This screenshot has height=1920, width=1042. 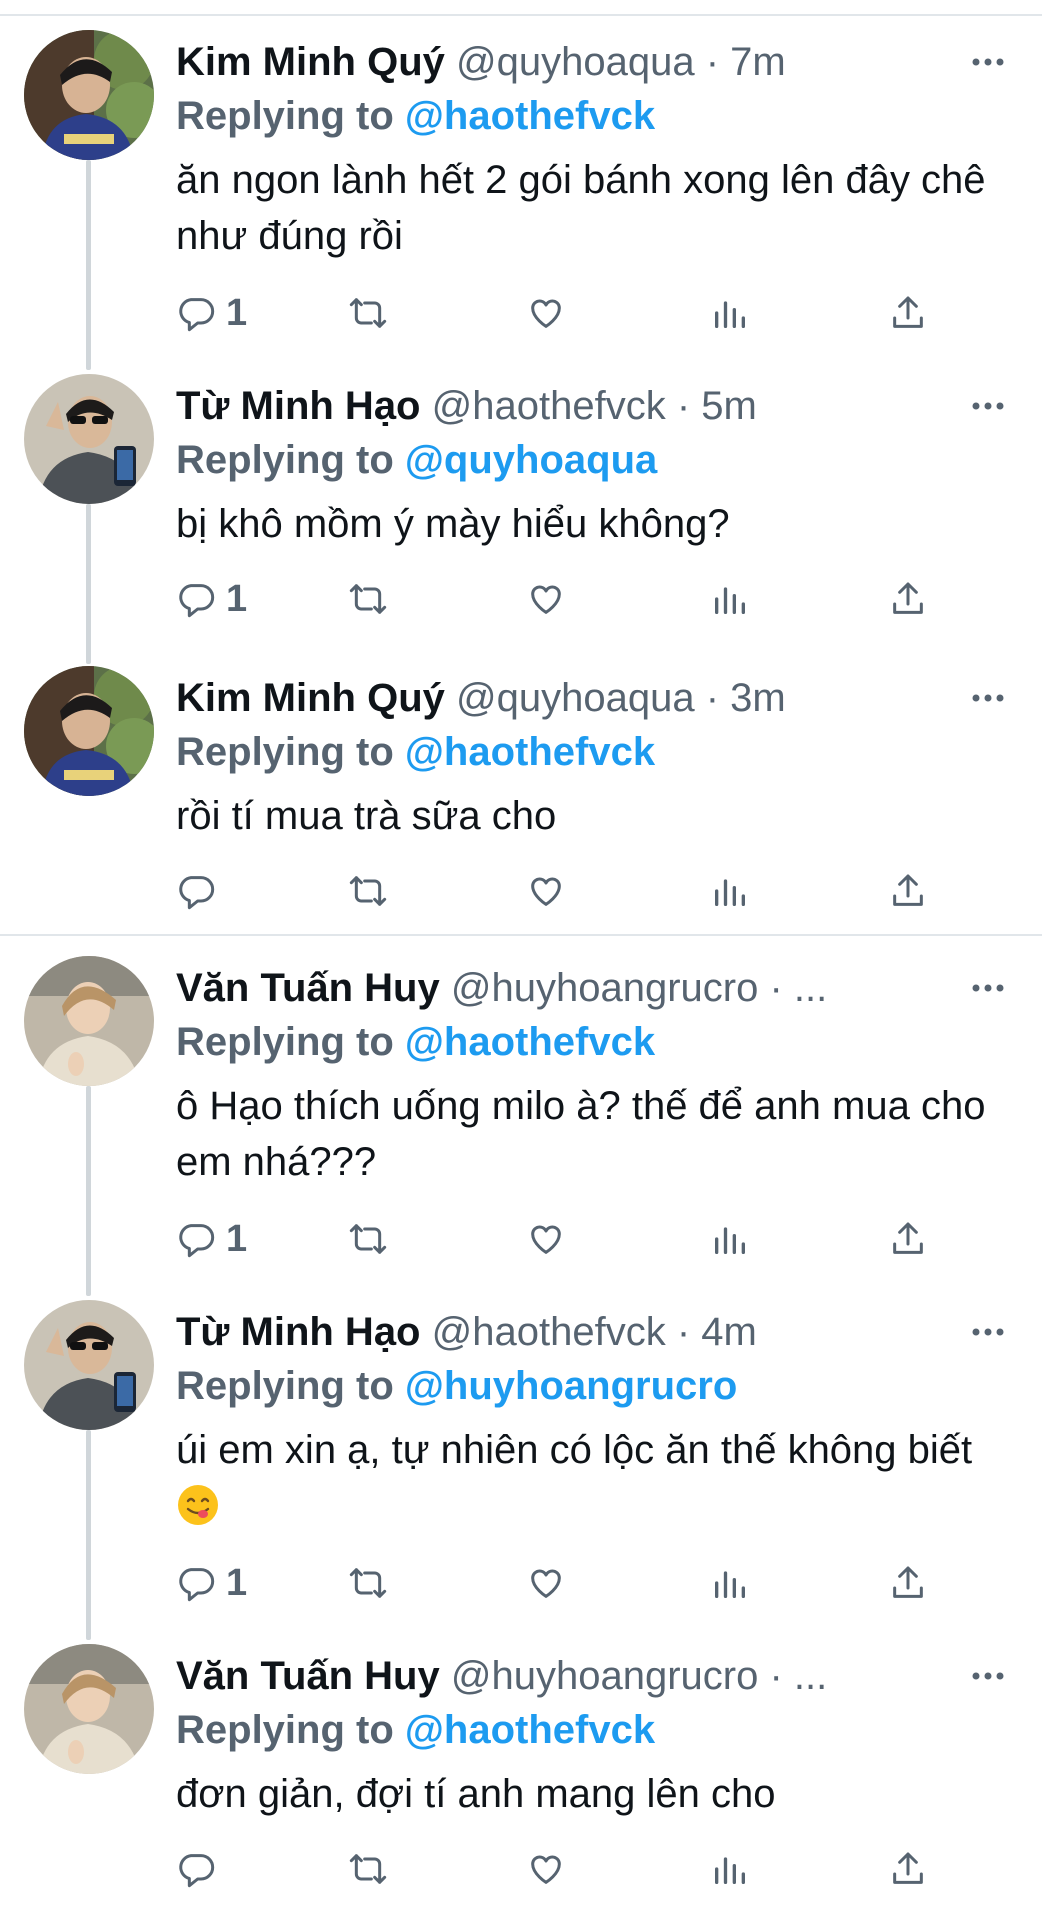 I want to click on timestamp: 7m, so click(x=758, y=62).